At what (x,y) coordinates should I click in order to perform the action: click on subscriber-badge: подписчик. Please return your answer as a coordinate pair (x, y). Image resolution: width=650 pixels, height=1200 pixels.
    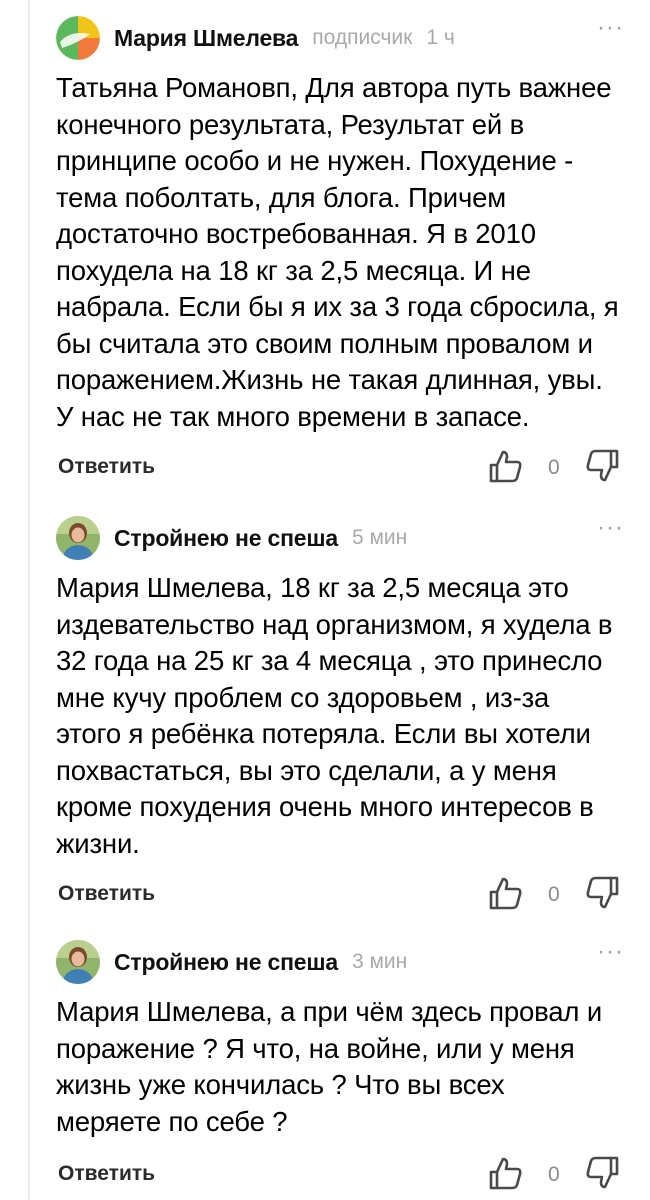
    Looking at the image, I should click on (362, 37).